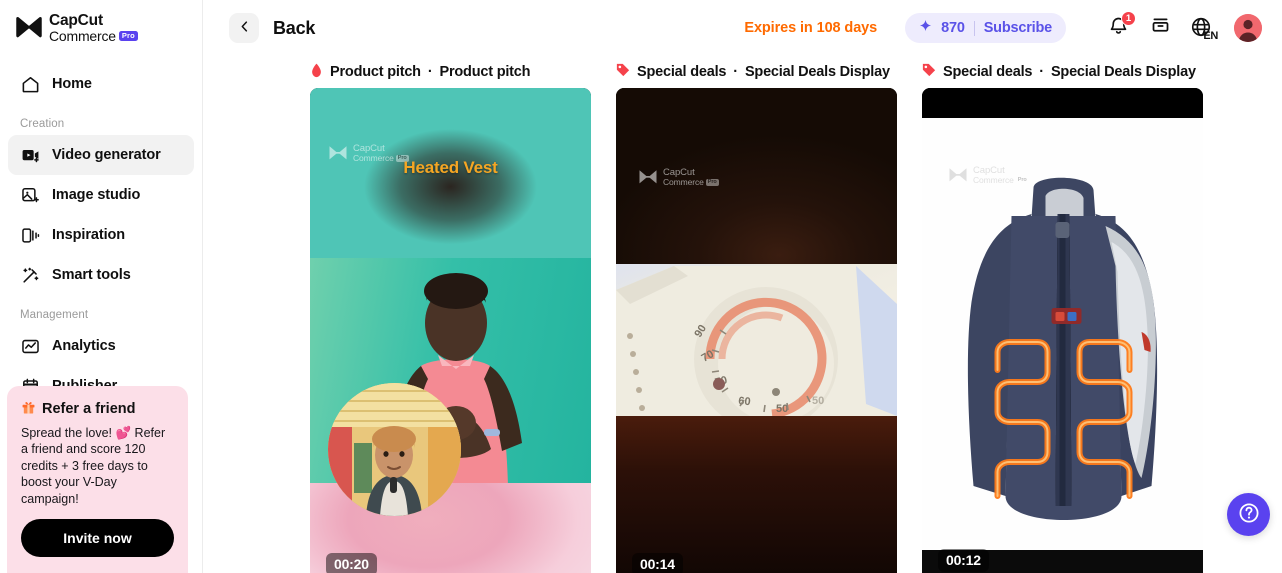 This screenshot has width=1282, height=573. Describe the element at coordinates (96, 195) in the screenshot. I see `sidebar-item-label: Image studio` at that location.